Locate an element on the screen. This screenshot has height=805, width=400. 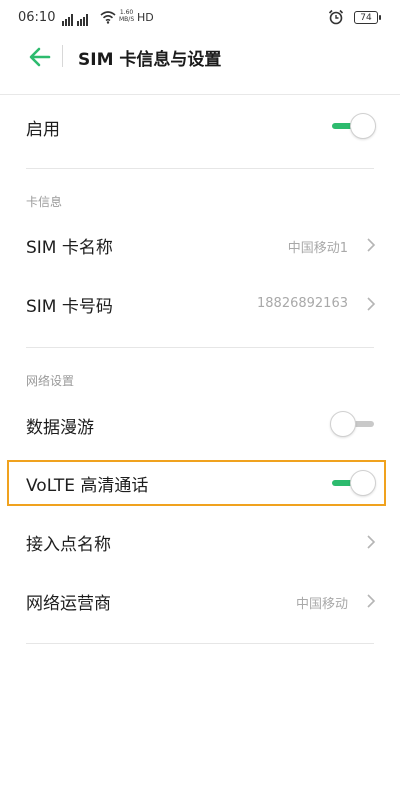
carrier-value: 中国移动 is located at coordinates (321, 604).